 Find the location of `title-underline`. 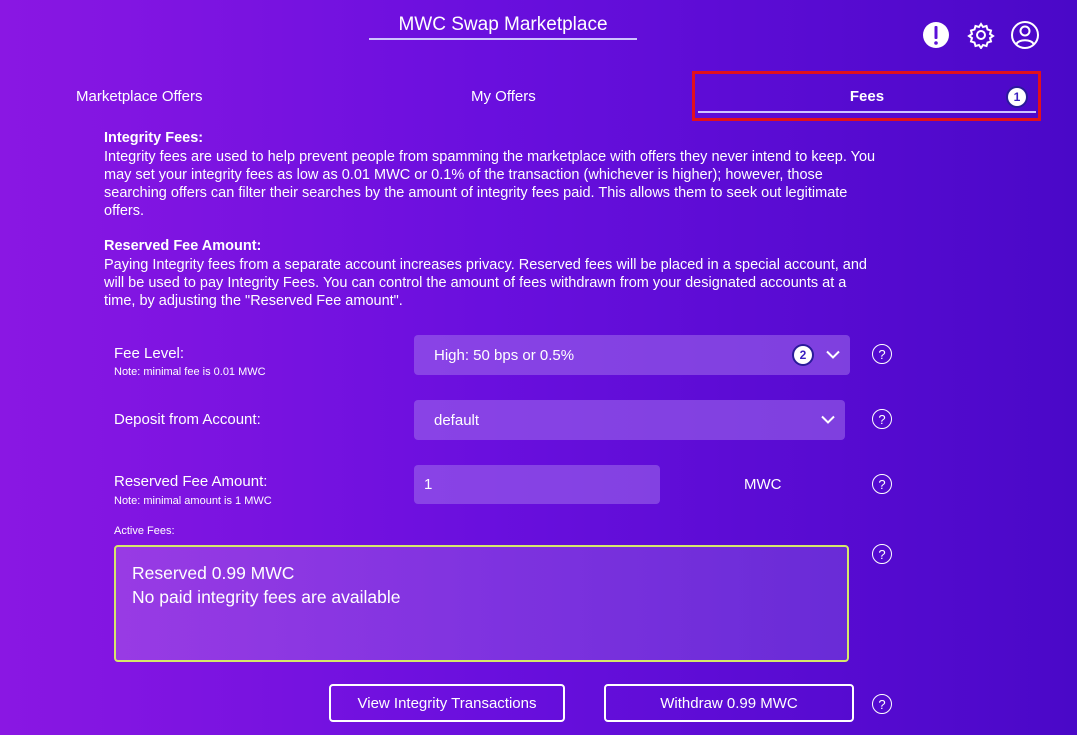

title-underline is located at coordinates (503, 39).